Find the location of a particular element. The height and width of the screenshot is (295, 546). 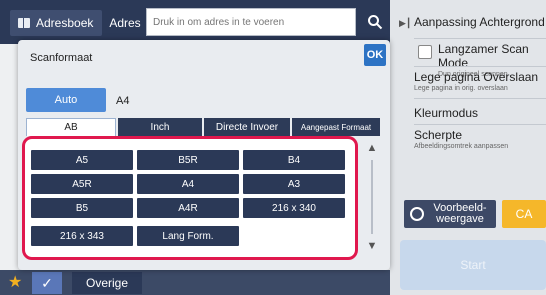

size-button-long-form: Lang Form. is located at coordinates (188, 236).